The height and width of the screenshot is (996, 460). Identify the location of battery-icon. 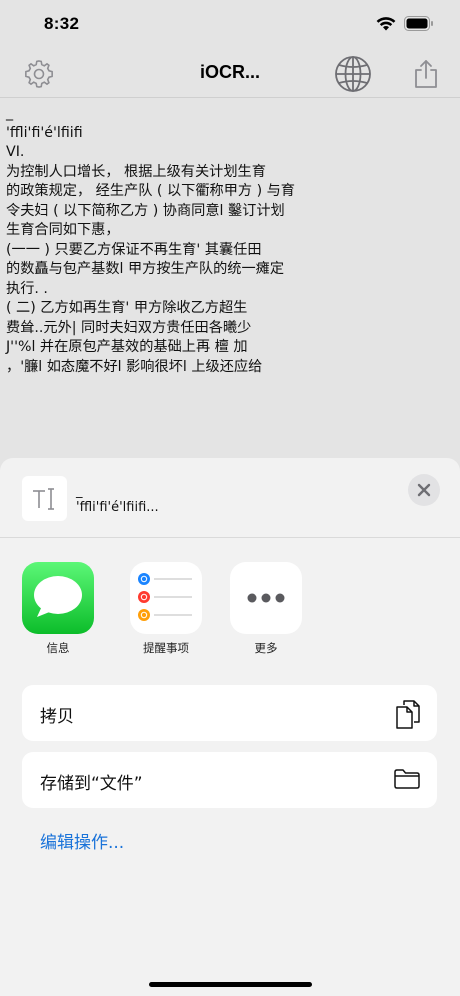
(418, 23).